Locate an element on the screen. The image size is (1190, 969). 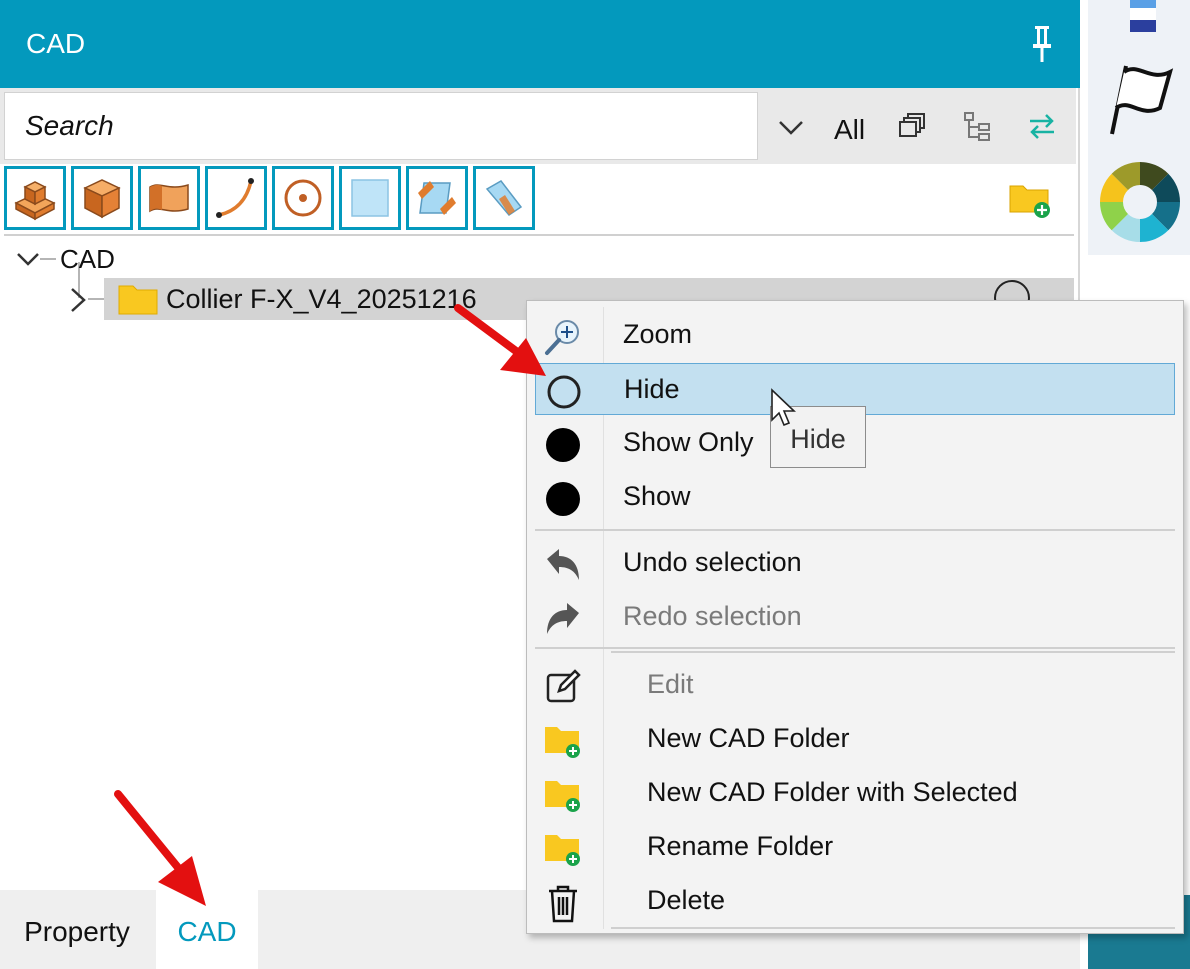
menu-item-edit: Edit is located at coordinates (855, 685).